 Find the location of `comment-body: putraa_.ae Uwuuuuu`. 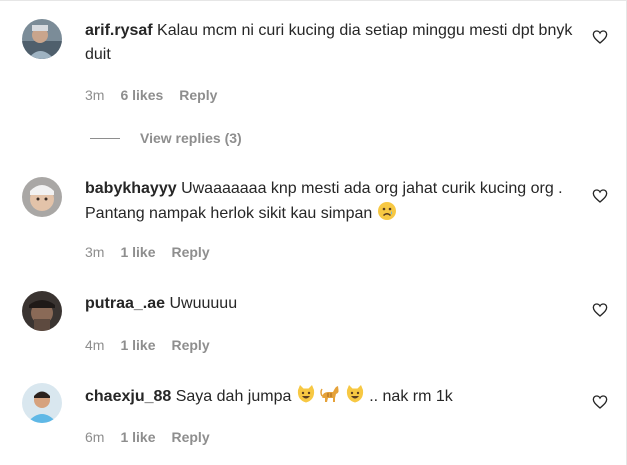

comment-body: putraa_.ae Uwuuuuu is located at coordinates (330, 304).